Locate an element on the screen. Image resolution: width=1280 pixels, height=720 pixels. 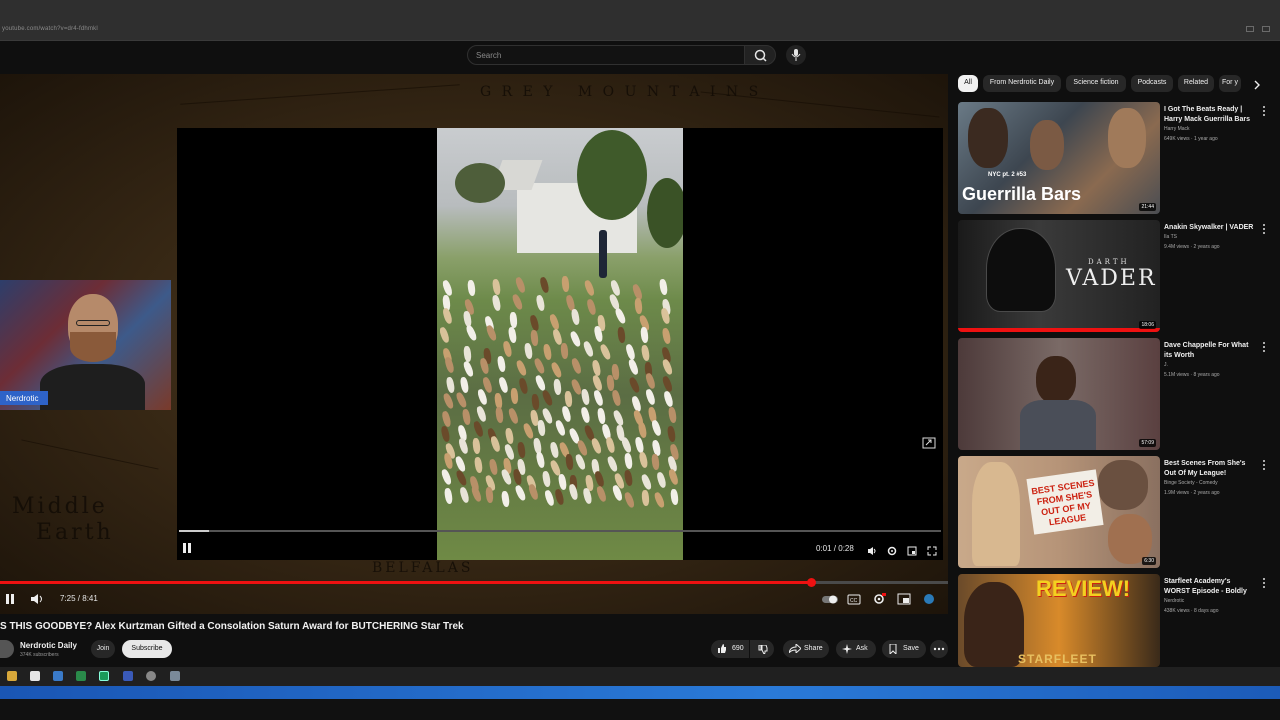
chip-podcasts: Podcasts is located at coordinates (1152, 83).